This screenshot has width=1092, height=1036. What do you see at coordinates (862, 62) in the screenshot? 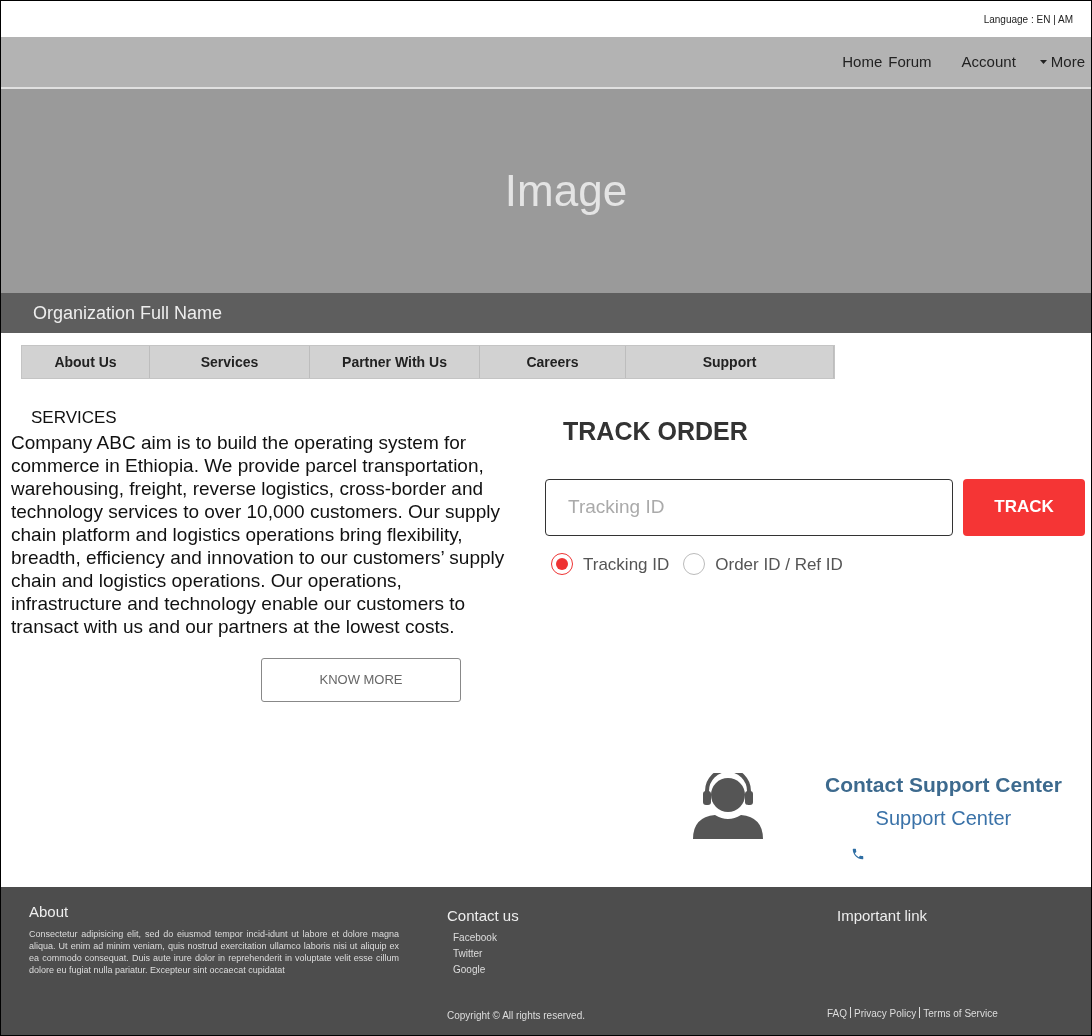
I see `nav-link: Home` at bounding box center [862, 62].